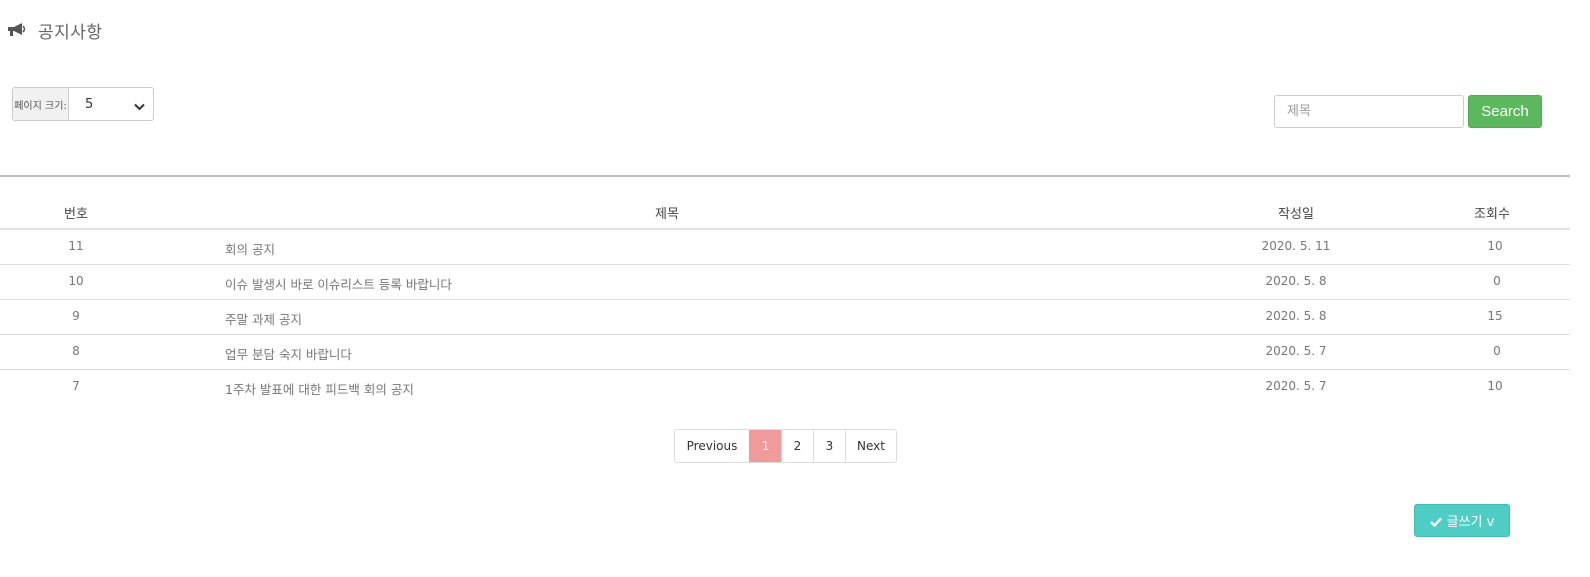  What do you see at coordinates (1492, 214) in the screenshot?
I see `column-header-views: 조회수` at bounding box center [1492, 214].